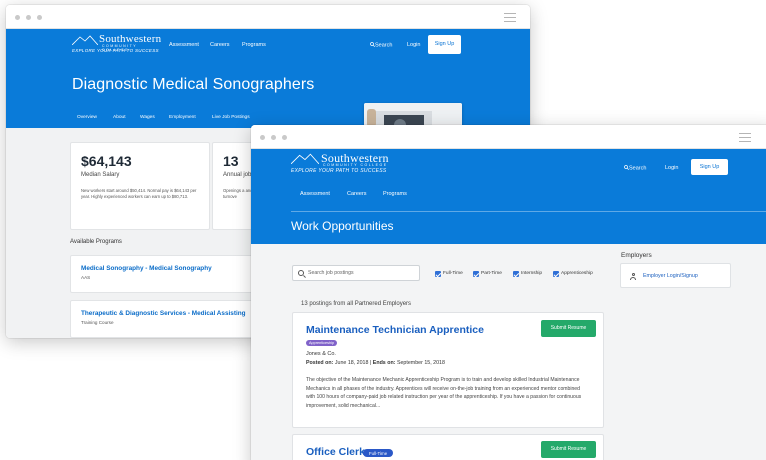 This screenshot has width=766, height=460. Describe the element at coordinates (87, 117) in the screenshot. I see `subnav-overview: Overview` at that location.